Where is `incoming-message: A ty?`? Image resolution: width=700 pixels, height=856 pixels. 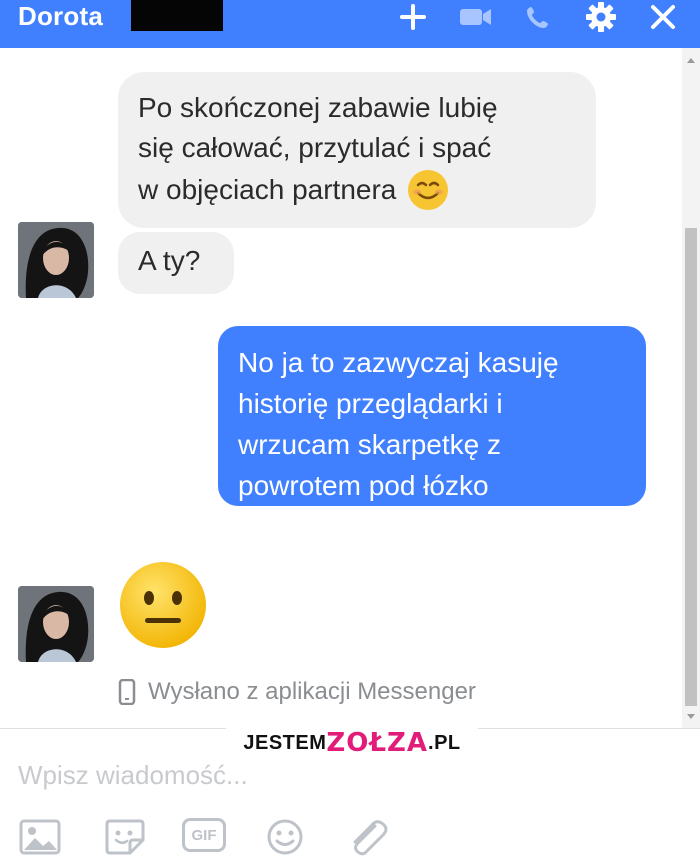 incoming-message: A ty? is located at coordinates (176, 263).